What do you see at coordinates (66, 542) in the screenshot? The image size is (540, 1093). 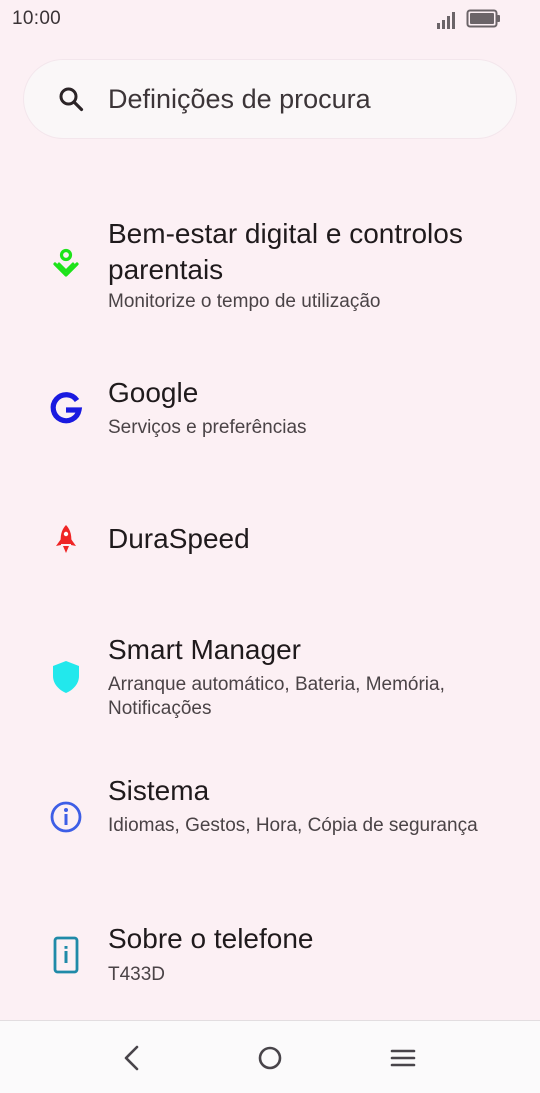 I see `rocket-icon` at bounding box center [66, 542].